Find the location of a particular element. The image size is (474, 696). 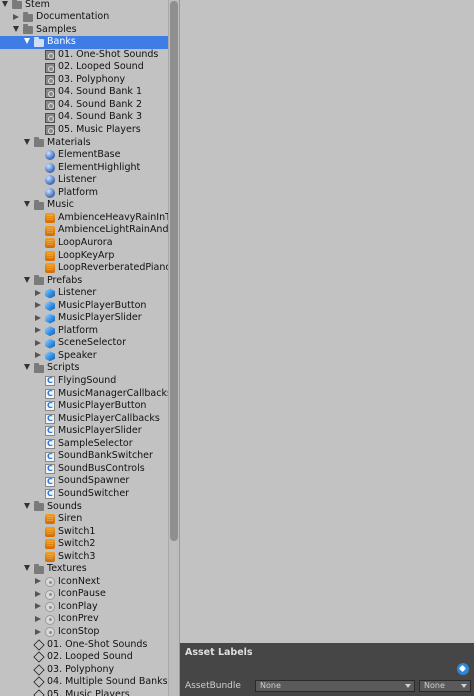

tree-item: Speaker is located at coordinates (84, 356).